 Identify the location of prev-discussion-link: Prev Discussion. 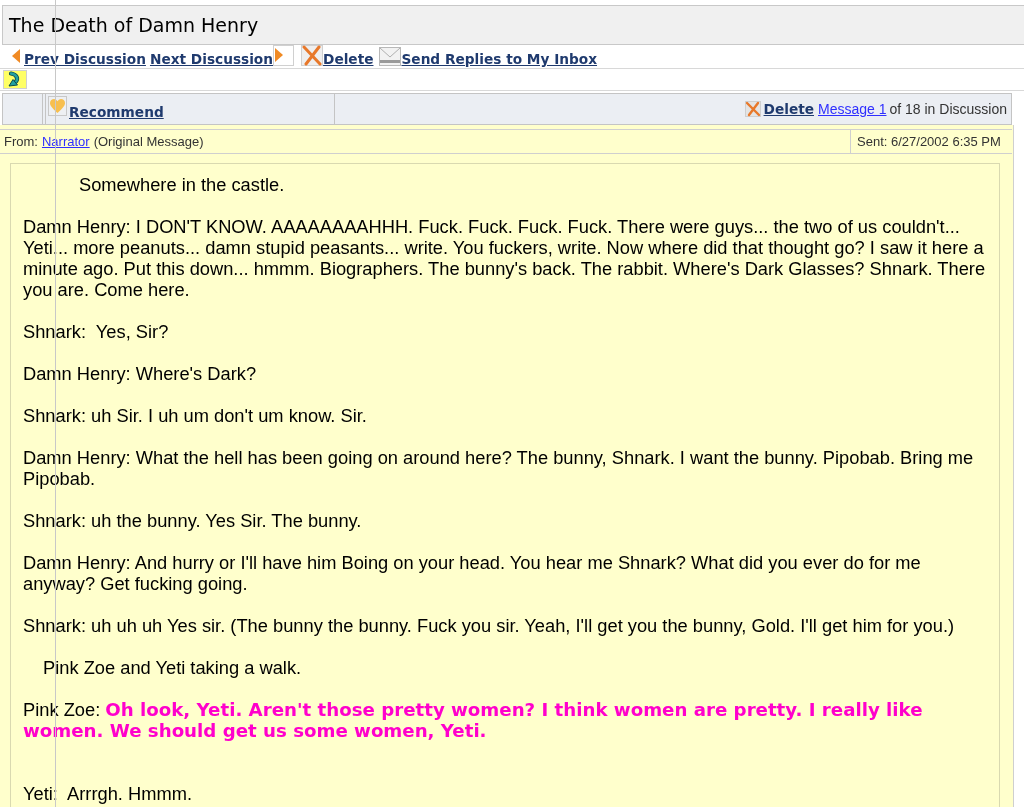
(85, 59).